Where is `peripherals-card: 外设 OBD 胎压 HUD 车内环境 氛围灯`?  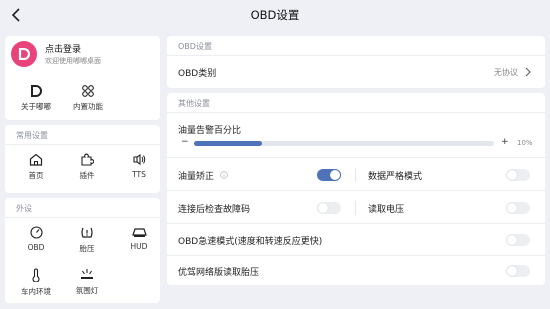
peripherals-card: 外设 OBD 胎压 HUD 车内环境 氛围灯 is located at coordinates (82, 250).